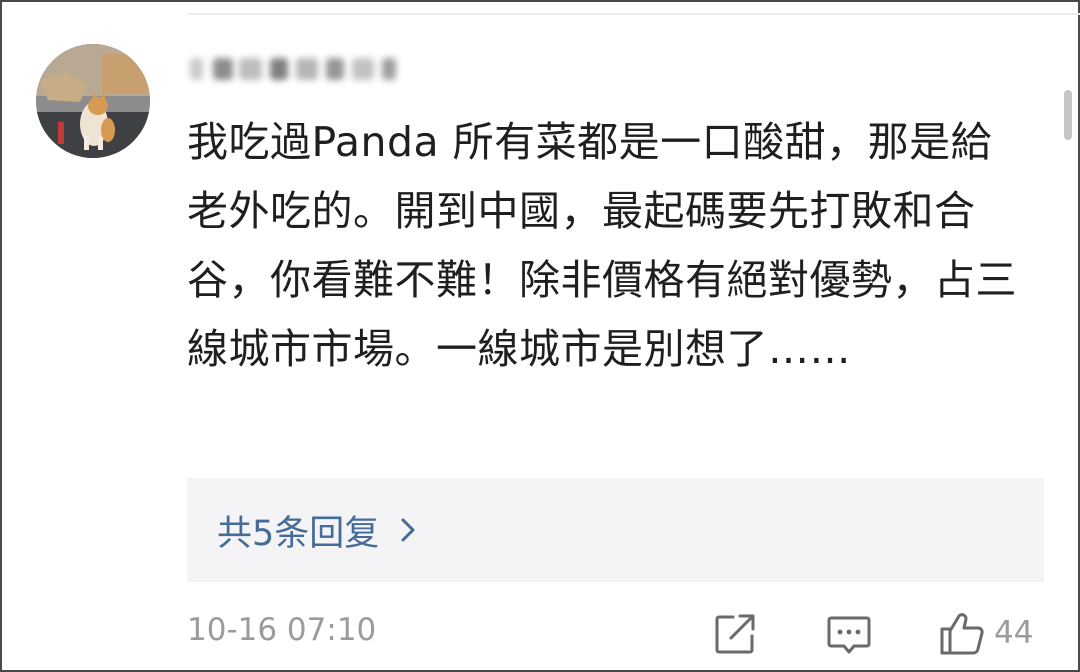 The image size is (1080, 672). What do you see at coordinates (633, 14) in the screenshot?
I see `top-divider` at bounding box center [633, 14].